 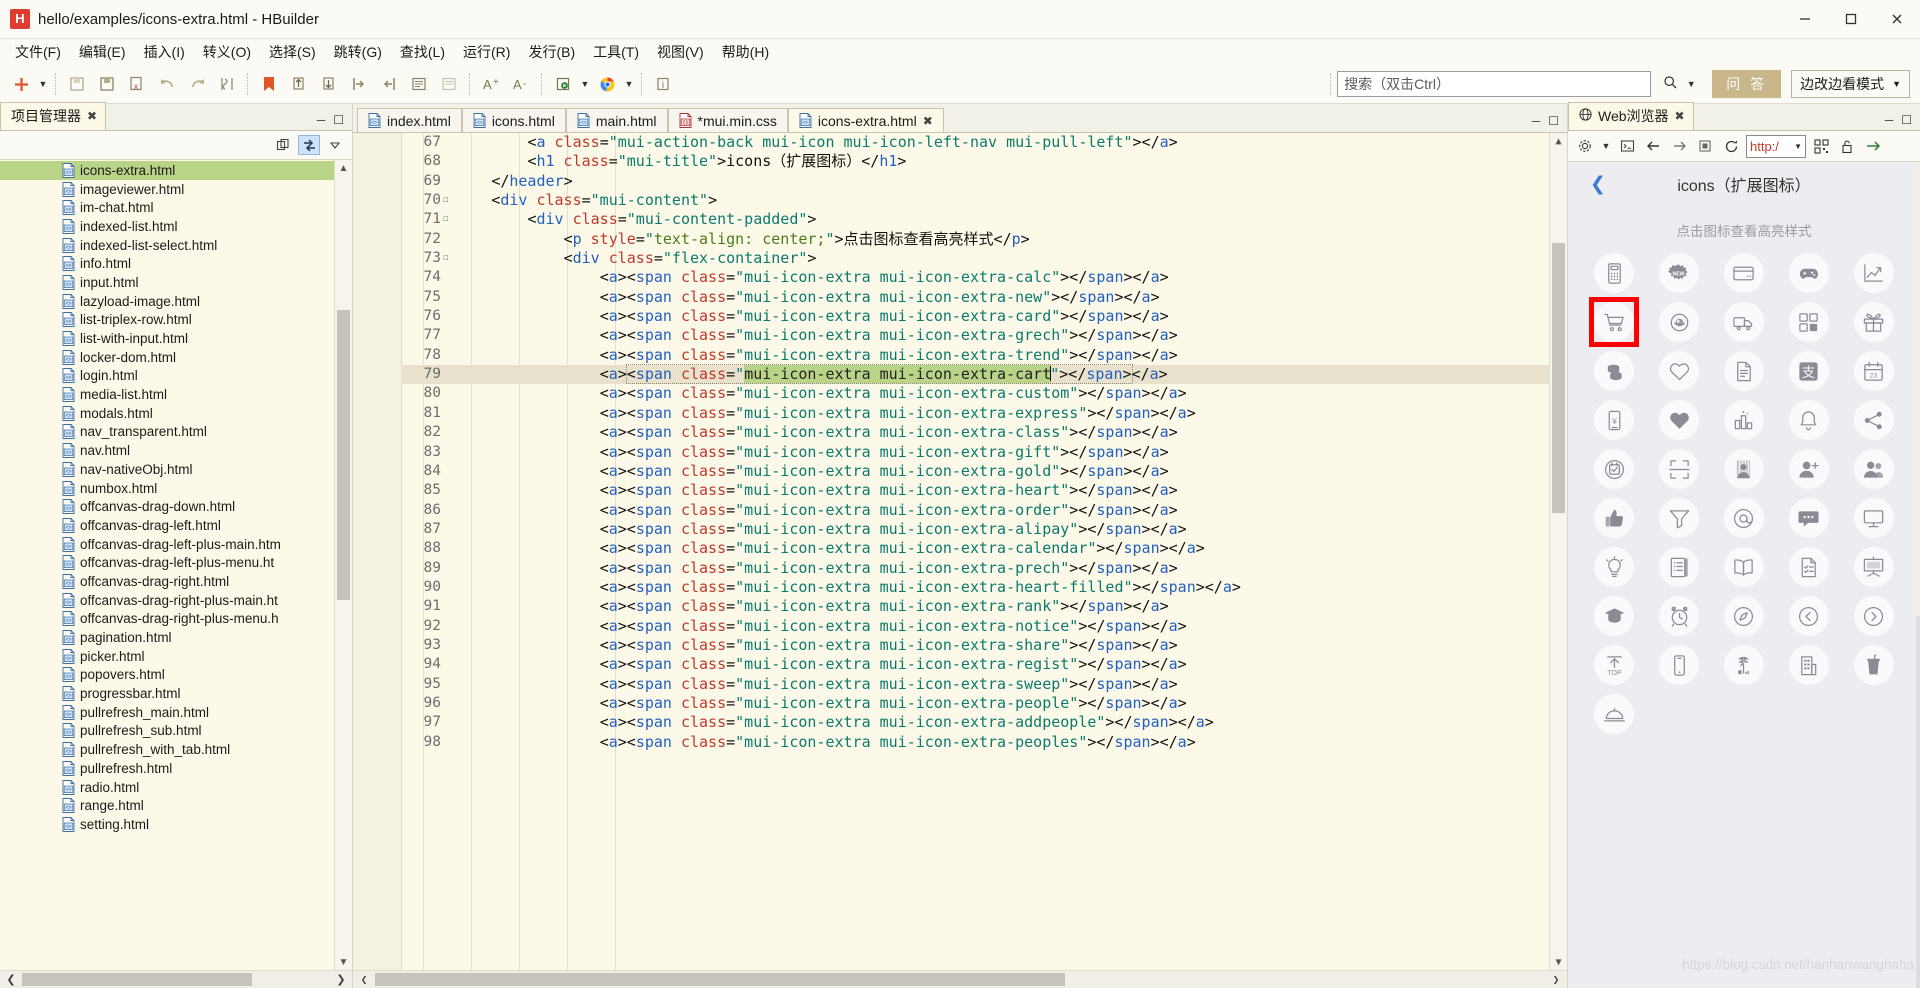 What do you see at coordinates (11, 979) in the screenshot?
I see `scroll-left-icon: ❮` at bounding box center [11, 979].